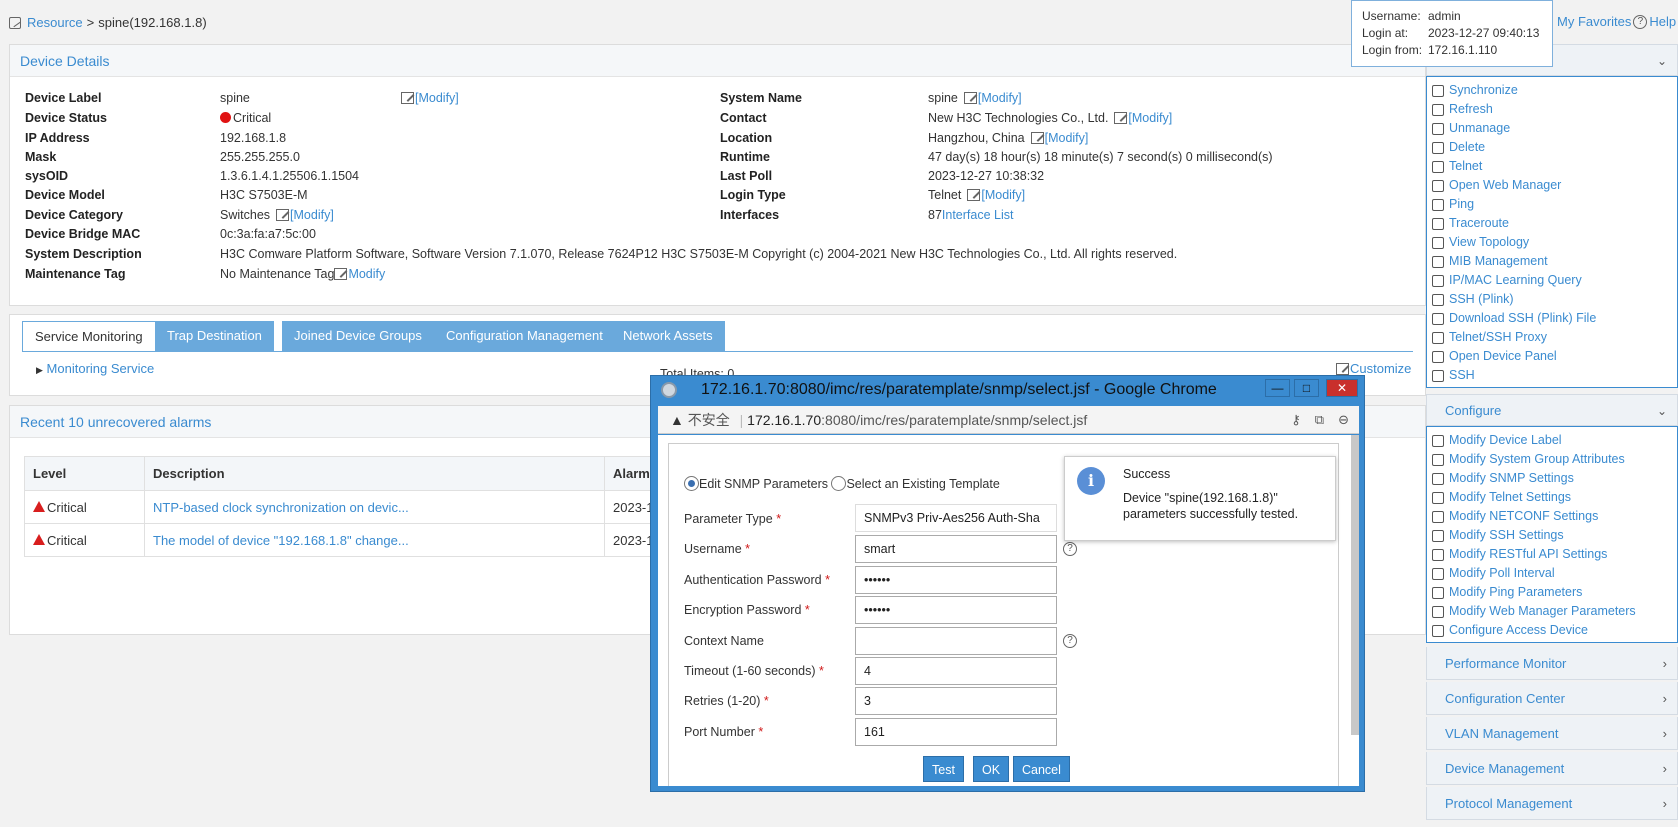 The width and height of the screenshot is (1678, 827). Describe the element at coordinates (956, 732) in the screenshot. I see `port-field: 161` at that location.